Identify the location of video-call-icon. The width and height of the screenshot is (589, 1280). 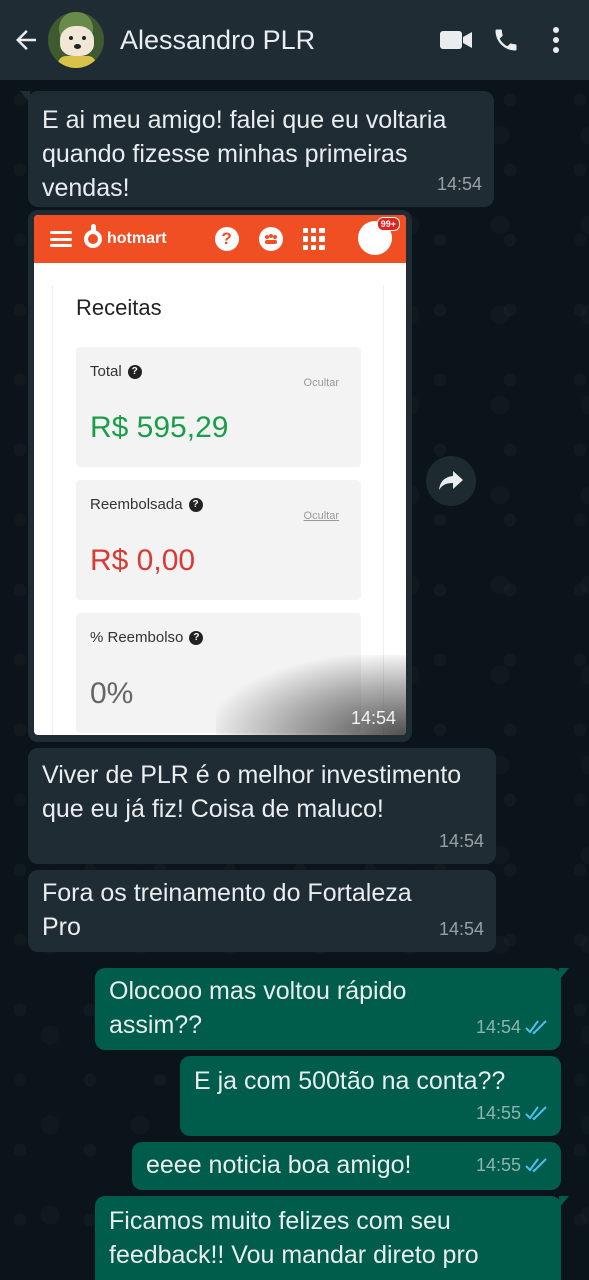
(456, 40).